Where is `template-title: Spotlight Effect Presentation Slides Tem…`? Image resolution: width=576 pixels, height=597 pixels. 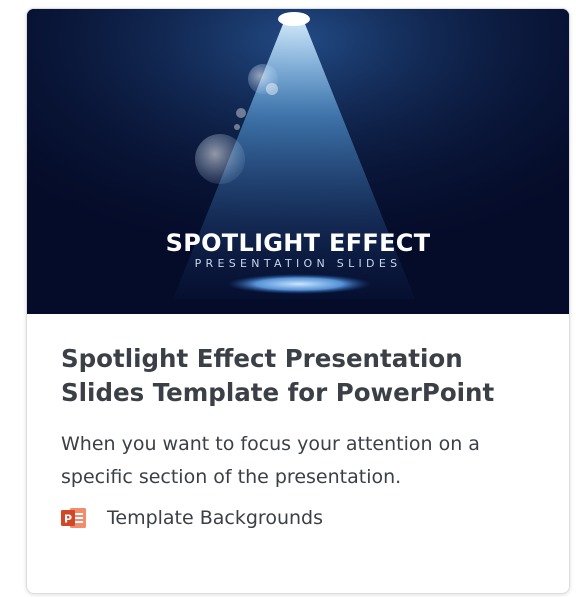 template-title: Spotlight Effect Presentation Slides Tem… is located at coordinates (298, 376).